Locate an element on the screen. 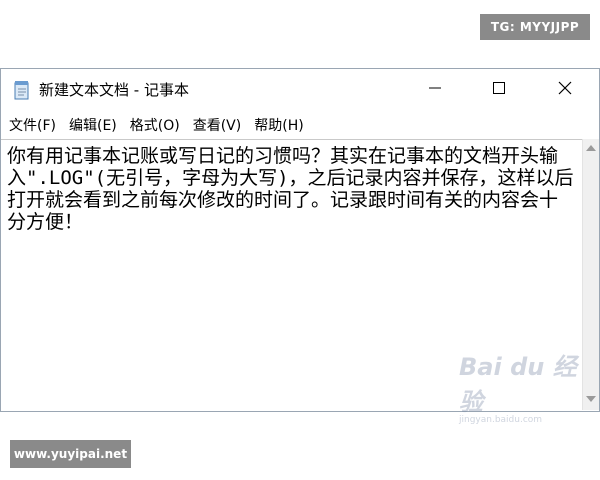 This screenshot has width=600, height=480. minimize-icon is located at coordinates (435, 89).